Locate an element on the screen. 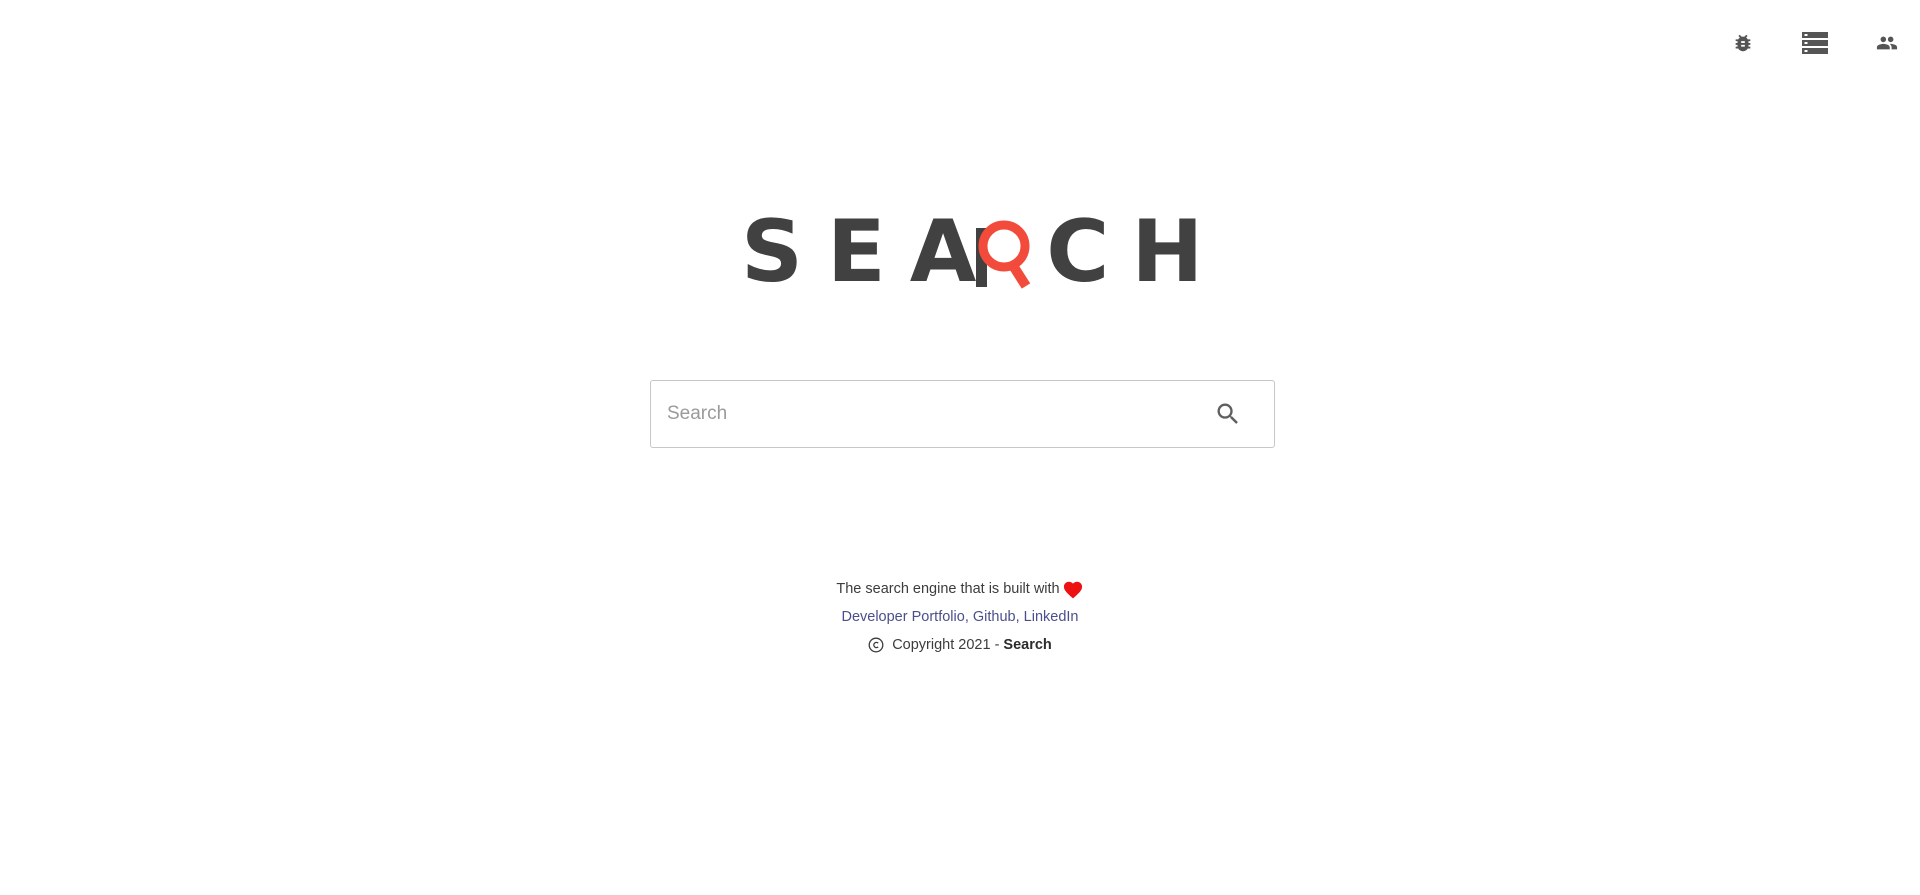 This screenshot has height=895, width=1920. bug-report-button is located at coordinates (1743, 43).